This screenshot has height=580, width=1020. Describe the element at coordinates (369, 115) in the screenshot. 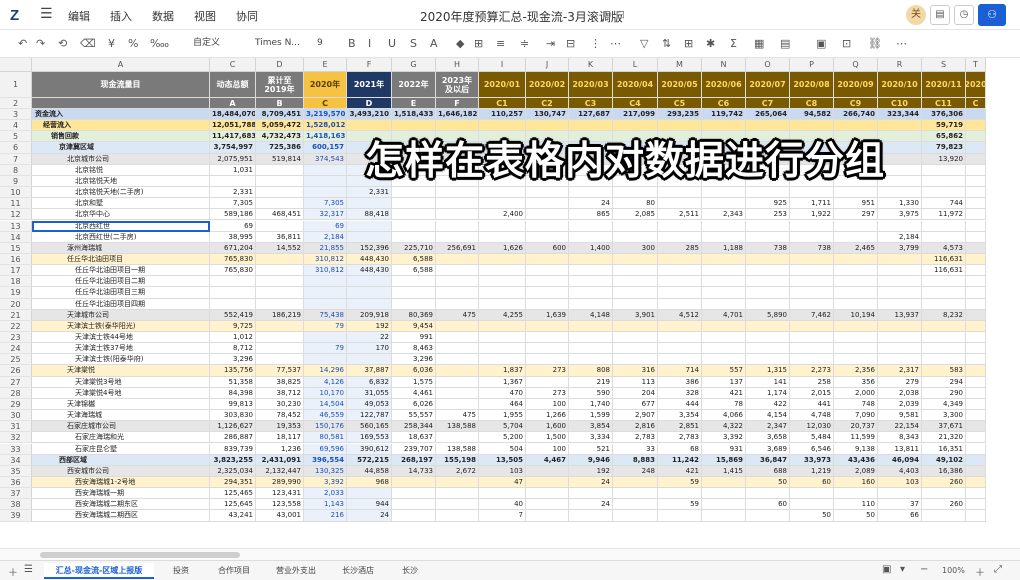

I see `data-cell: 3,493,210` at that location.